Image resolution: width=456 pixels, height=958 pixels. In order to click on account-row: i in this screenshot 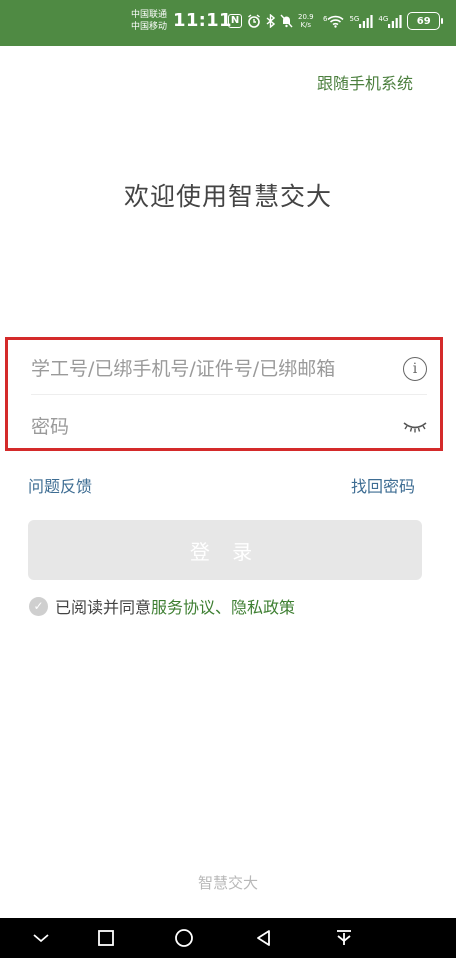, I will do `click(229, 369)`.